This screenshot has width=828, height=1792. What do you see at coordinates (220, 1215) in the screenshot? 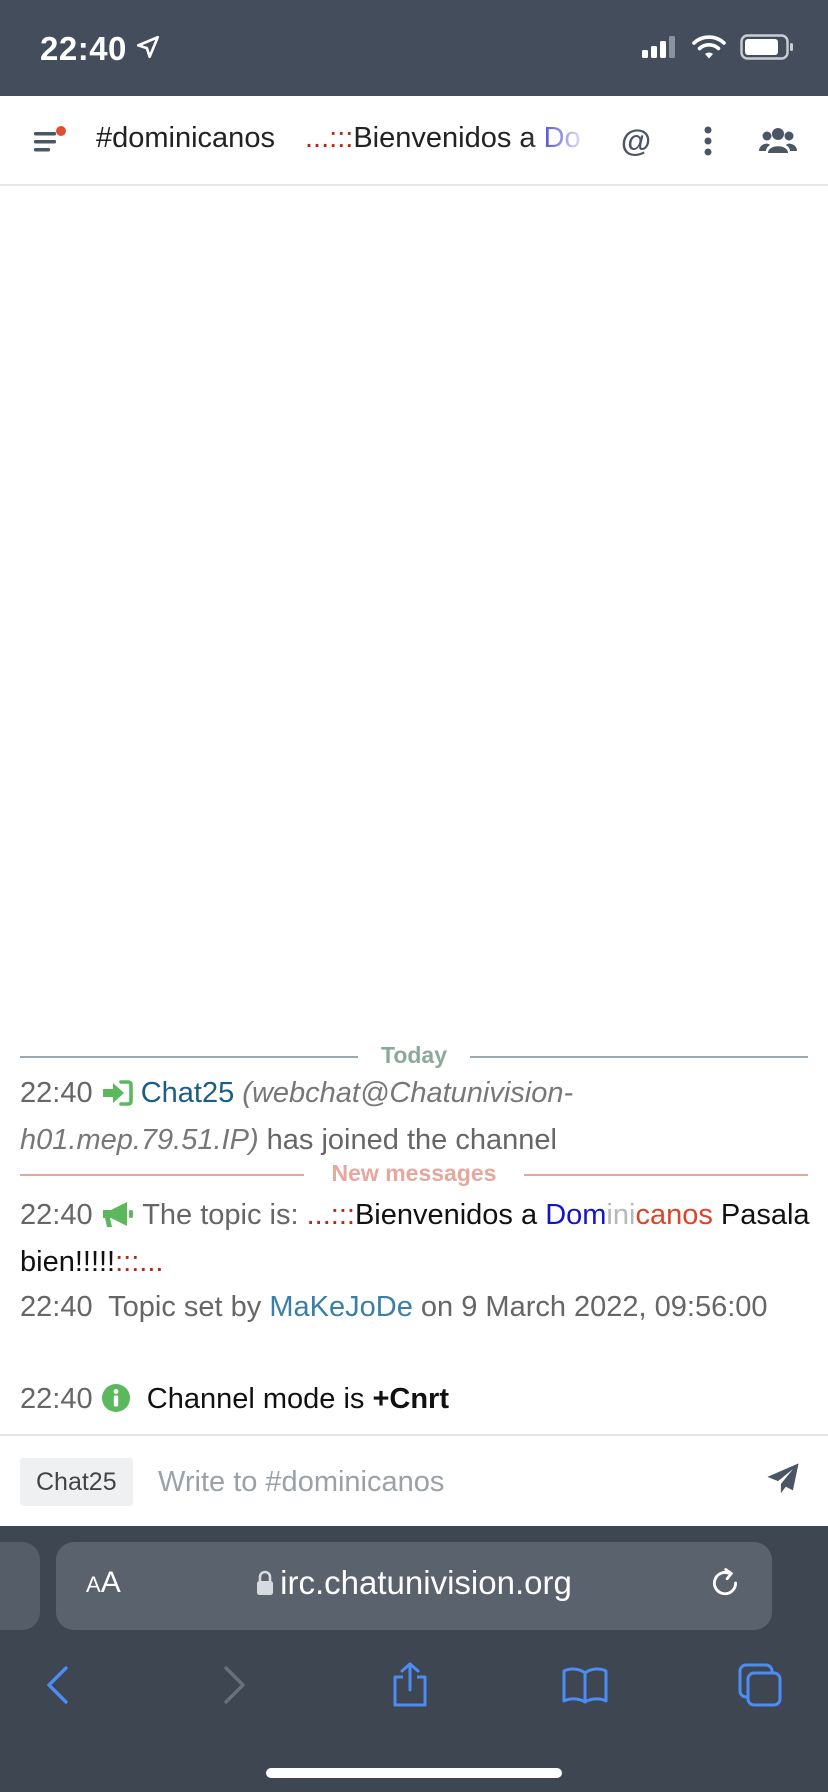
I see `topic-prefix: The topic is:` at bounding box center [220, 1215].